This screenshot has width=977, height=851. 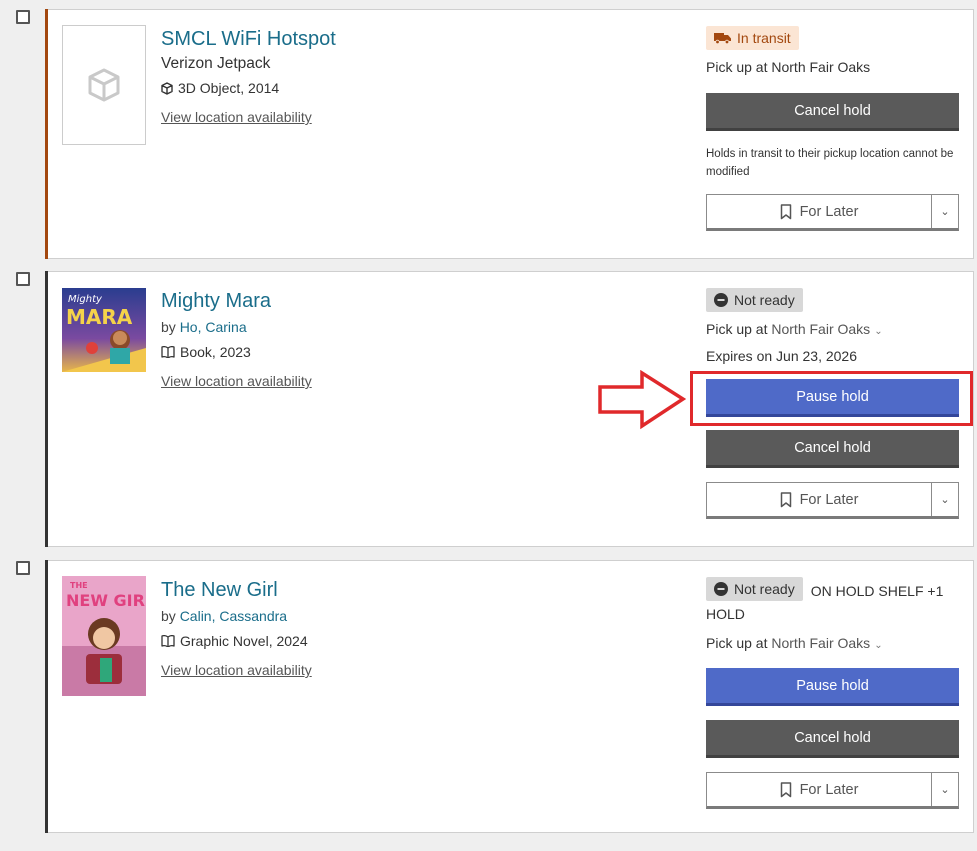 I want to click on svg-text: THE, so click(x=79, y=585).